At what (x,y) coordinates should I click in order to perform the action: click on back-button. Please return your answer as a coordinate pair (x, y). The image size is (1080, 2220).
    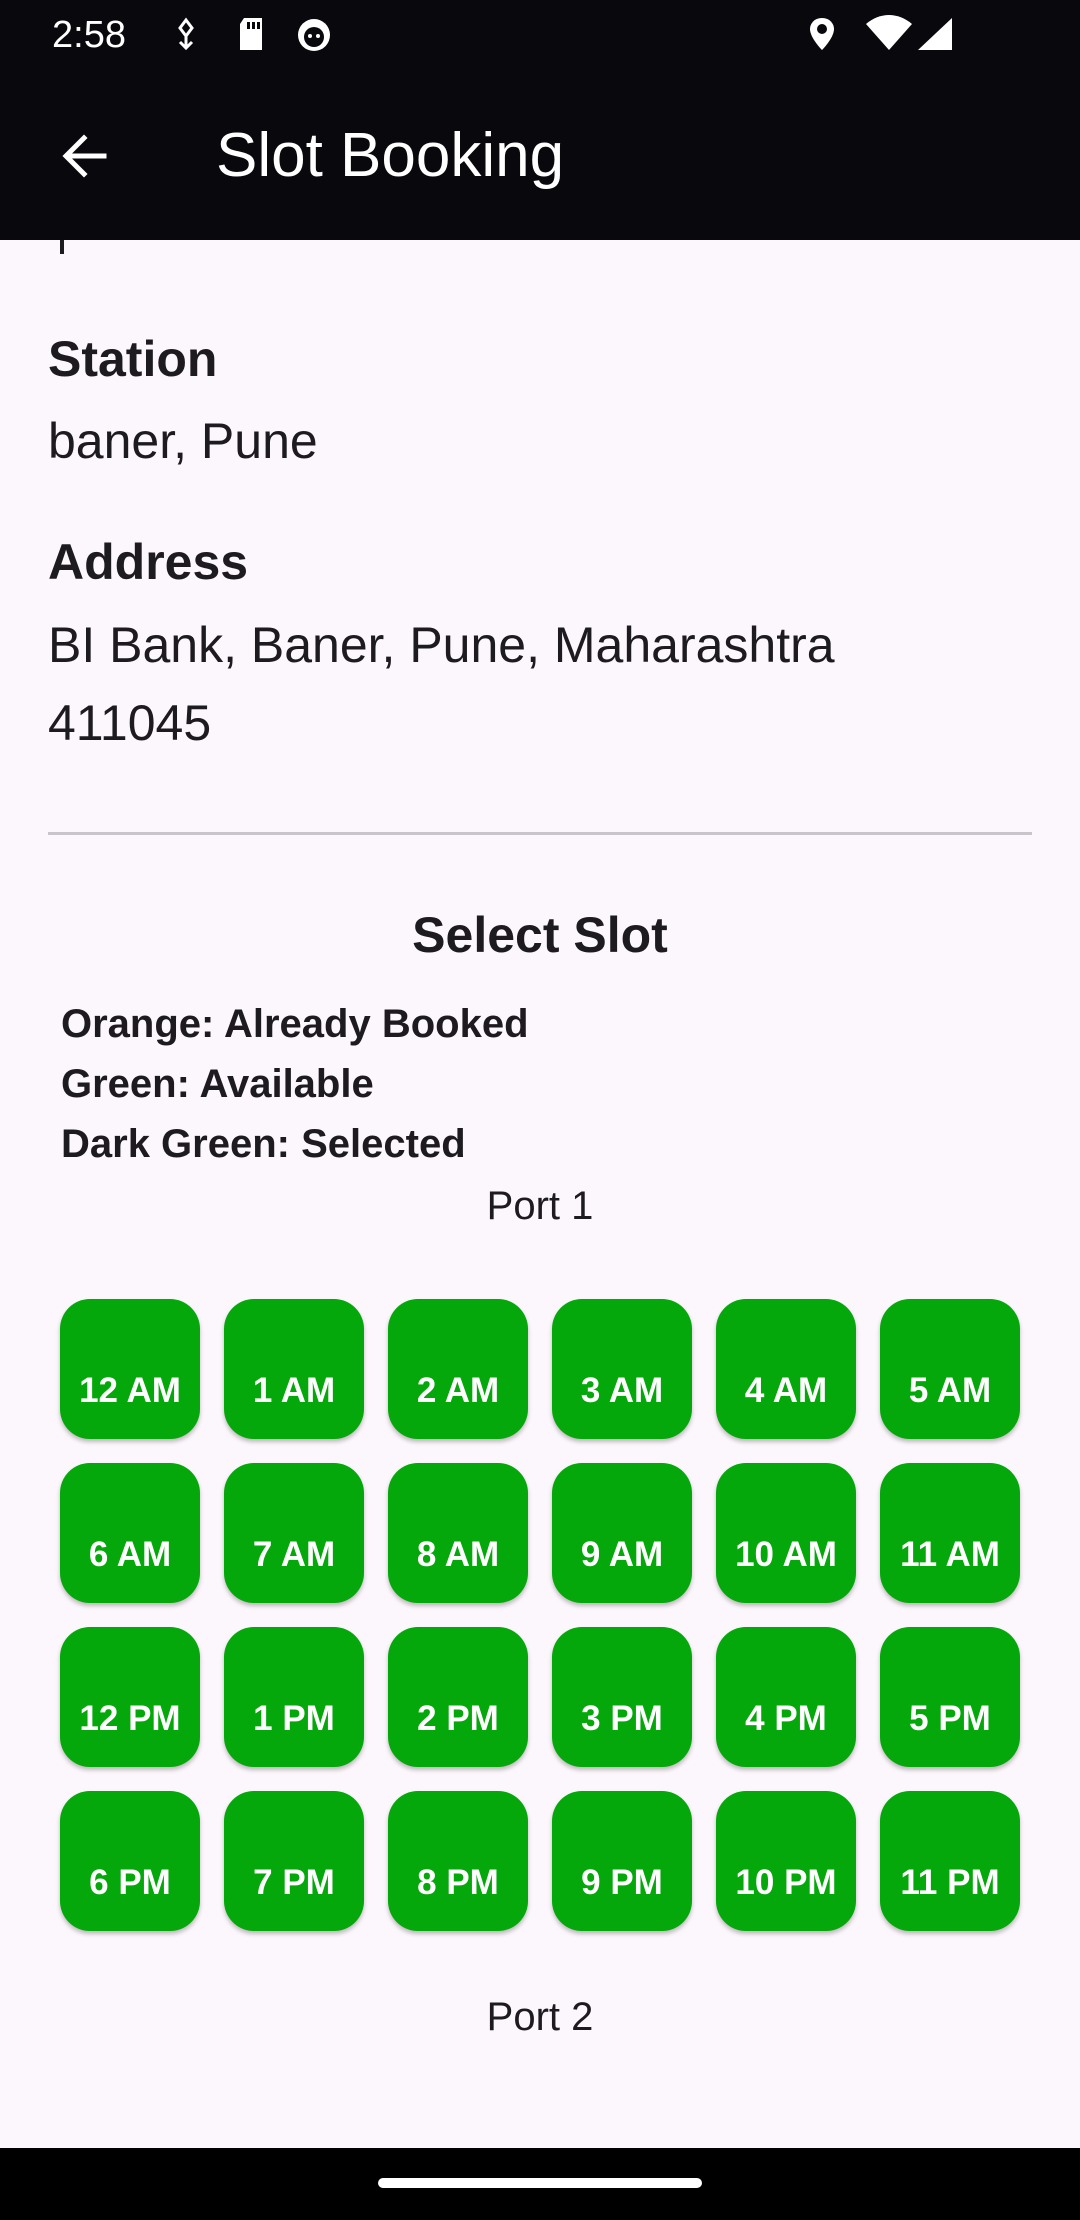
    Looking at the image, I should click on (84, 156).